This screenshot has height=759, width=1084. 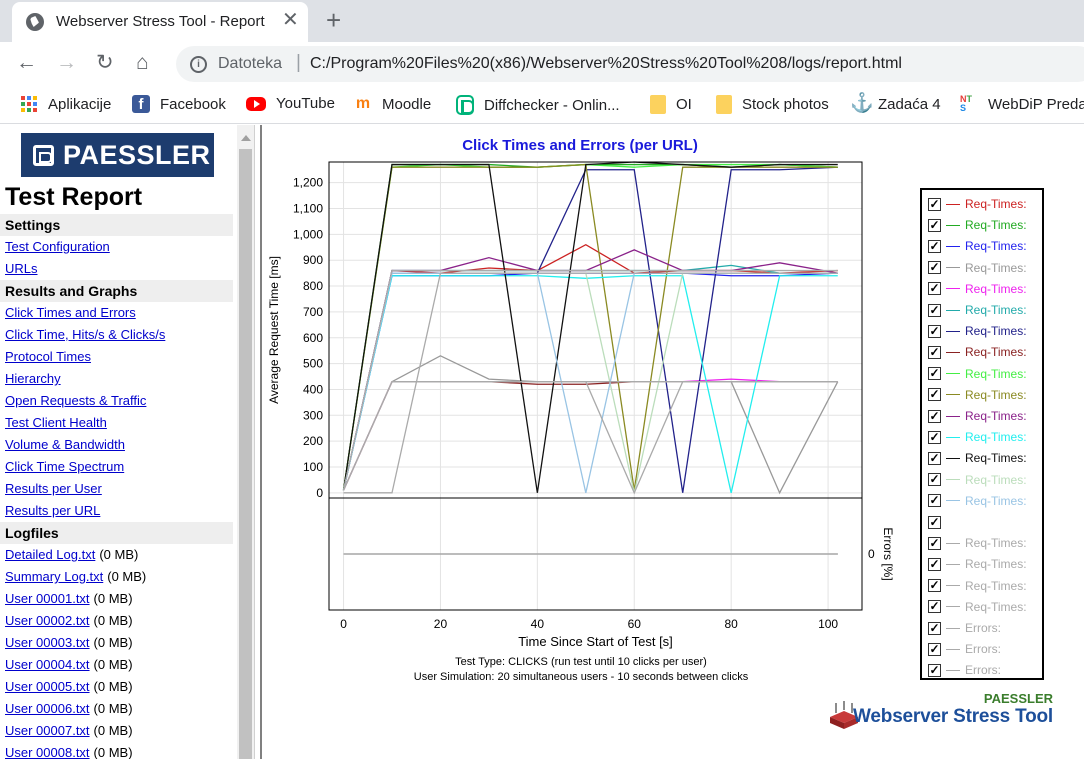 I want to click on apps-icon, so click(x=29, y=104).